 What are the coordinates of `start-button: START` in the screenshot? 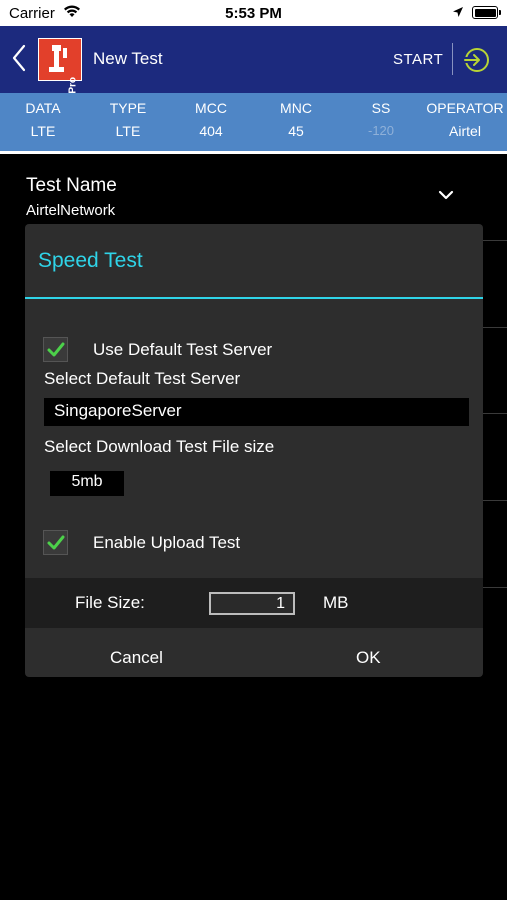 It's located at (418, 59).